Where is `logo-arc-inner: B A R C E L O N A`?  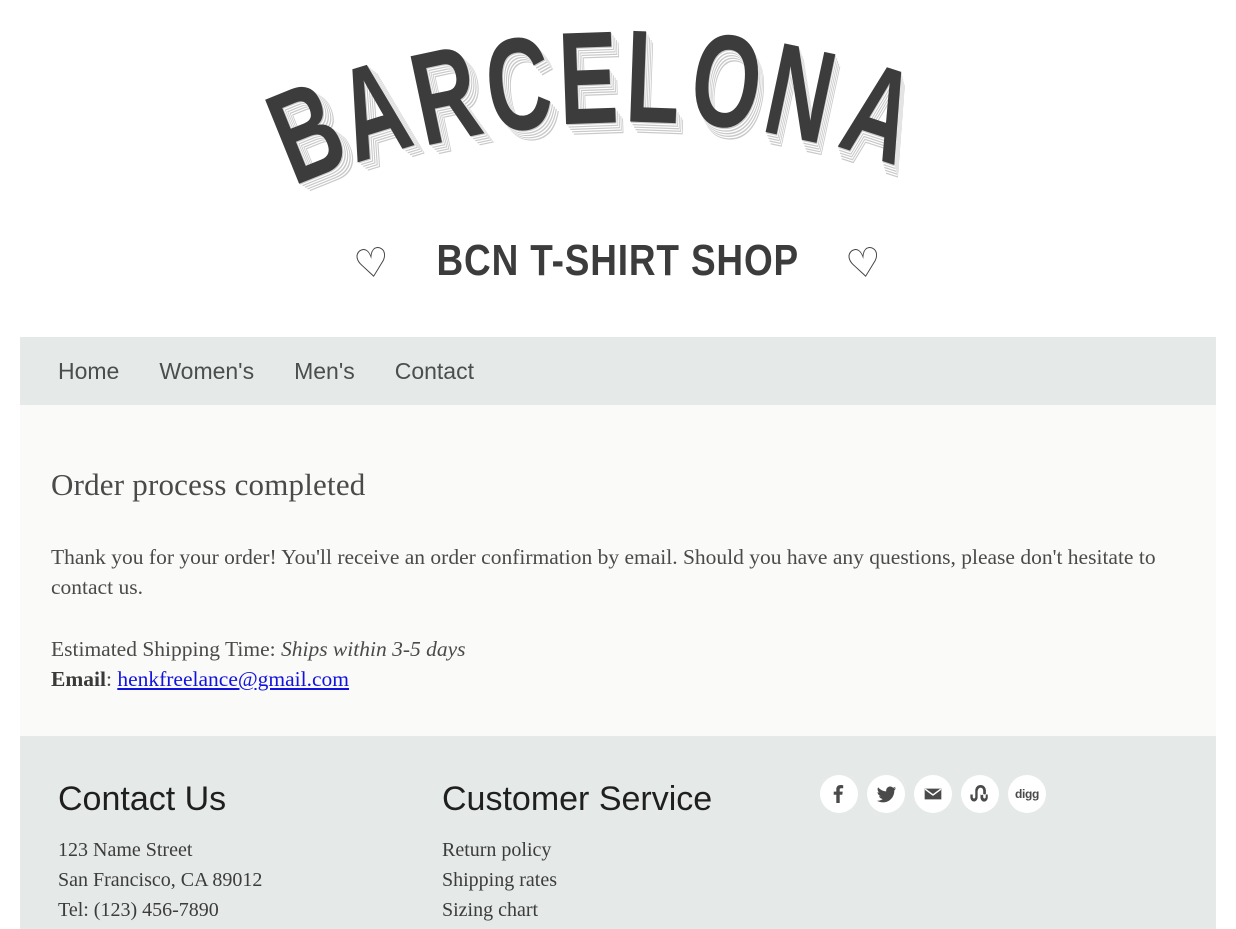 logo-arc-inner: B A R C E L O N A is located at coordinates (598, 107).